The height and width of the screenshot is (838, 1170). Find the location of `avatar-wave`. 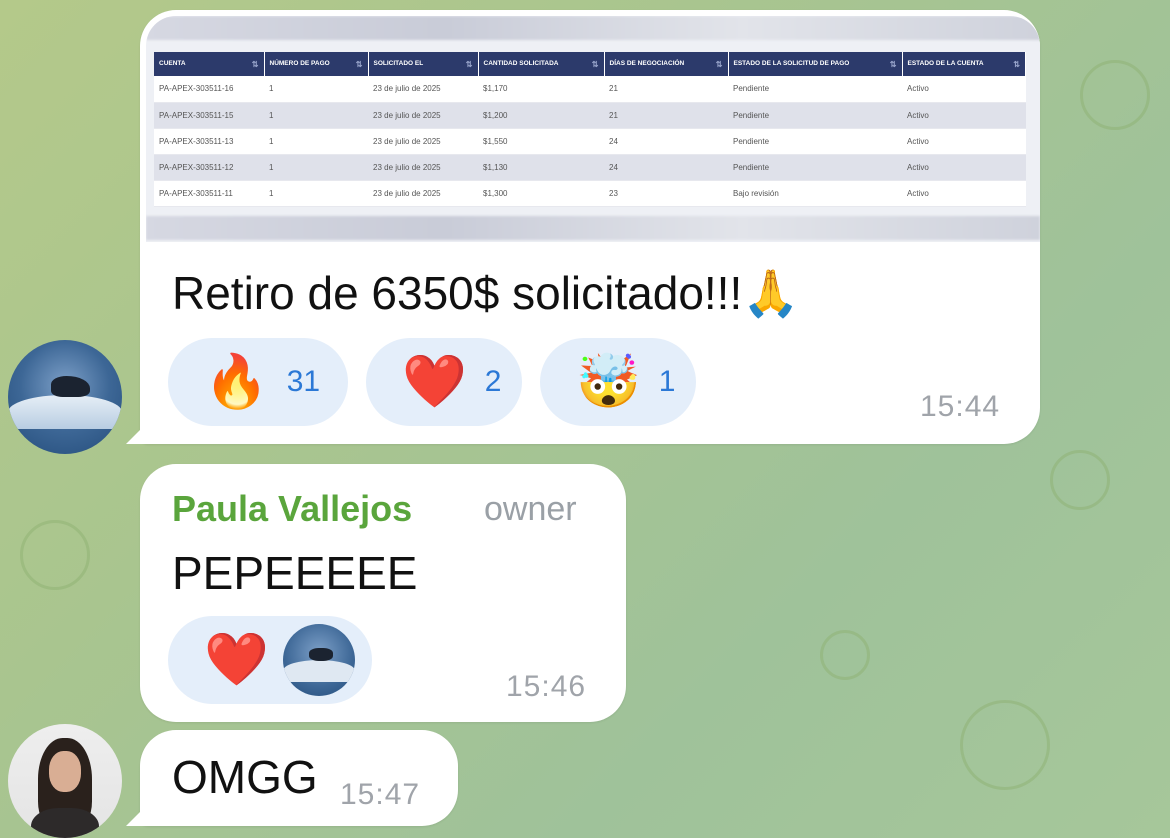

avatar-wave is located at coordinates (65, 411).